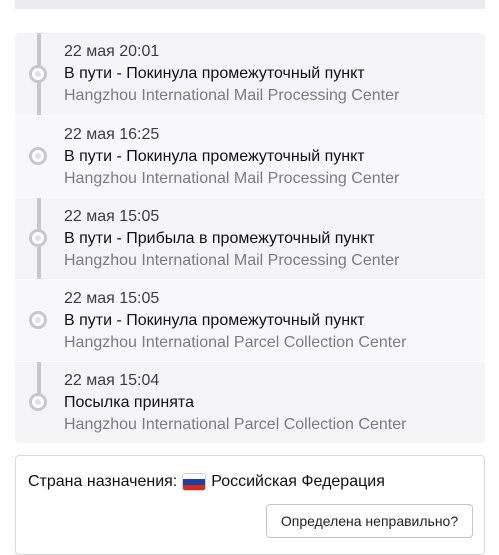  Describe the element at coordinates (112, 134) in the screenshot. I see `event-date: 22 мая 16:25` at that location.